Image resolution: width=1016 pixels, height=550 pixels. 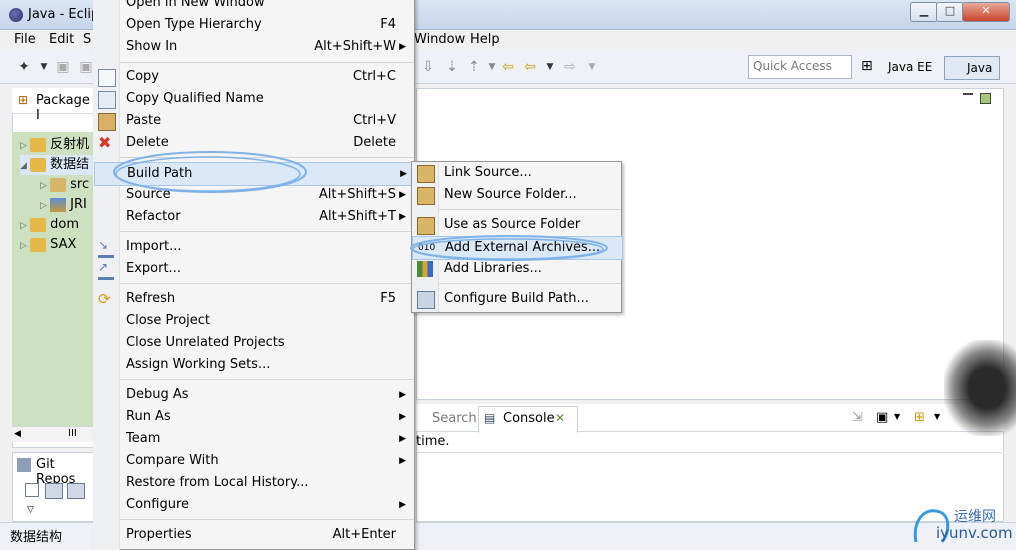 I want to click on menu-edit: Edit, so click(x=61, y=39).